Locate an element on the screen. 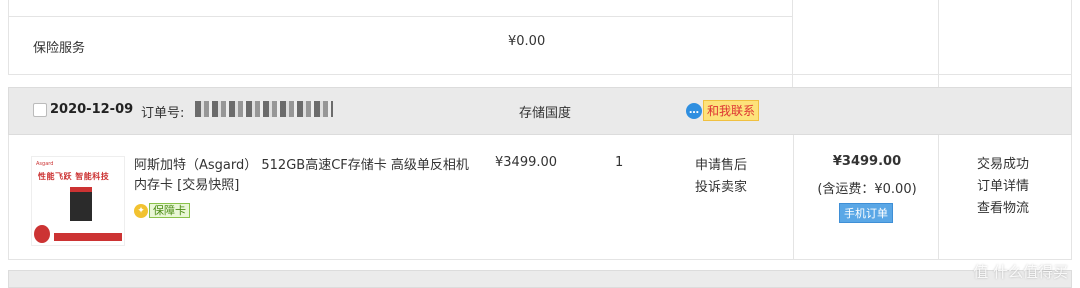 The image size is (1080, 288). cf-card-graphic is located at coordinates (81, 204).